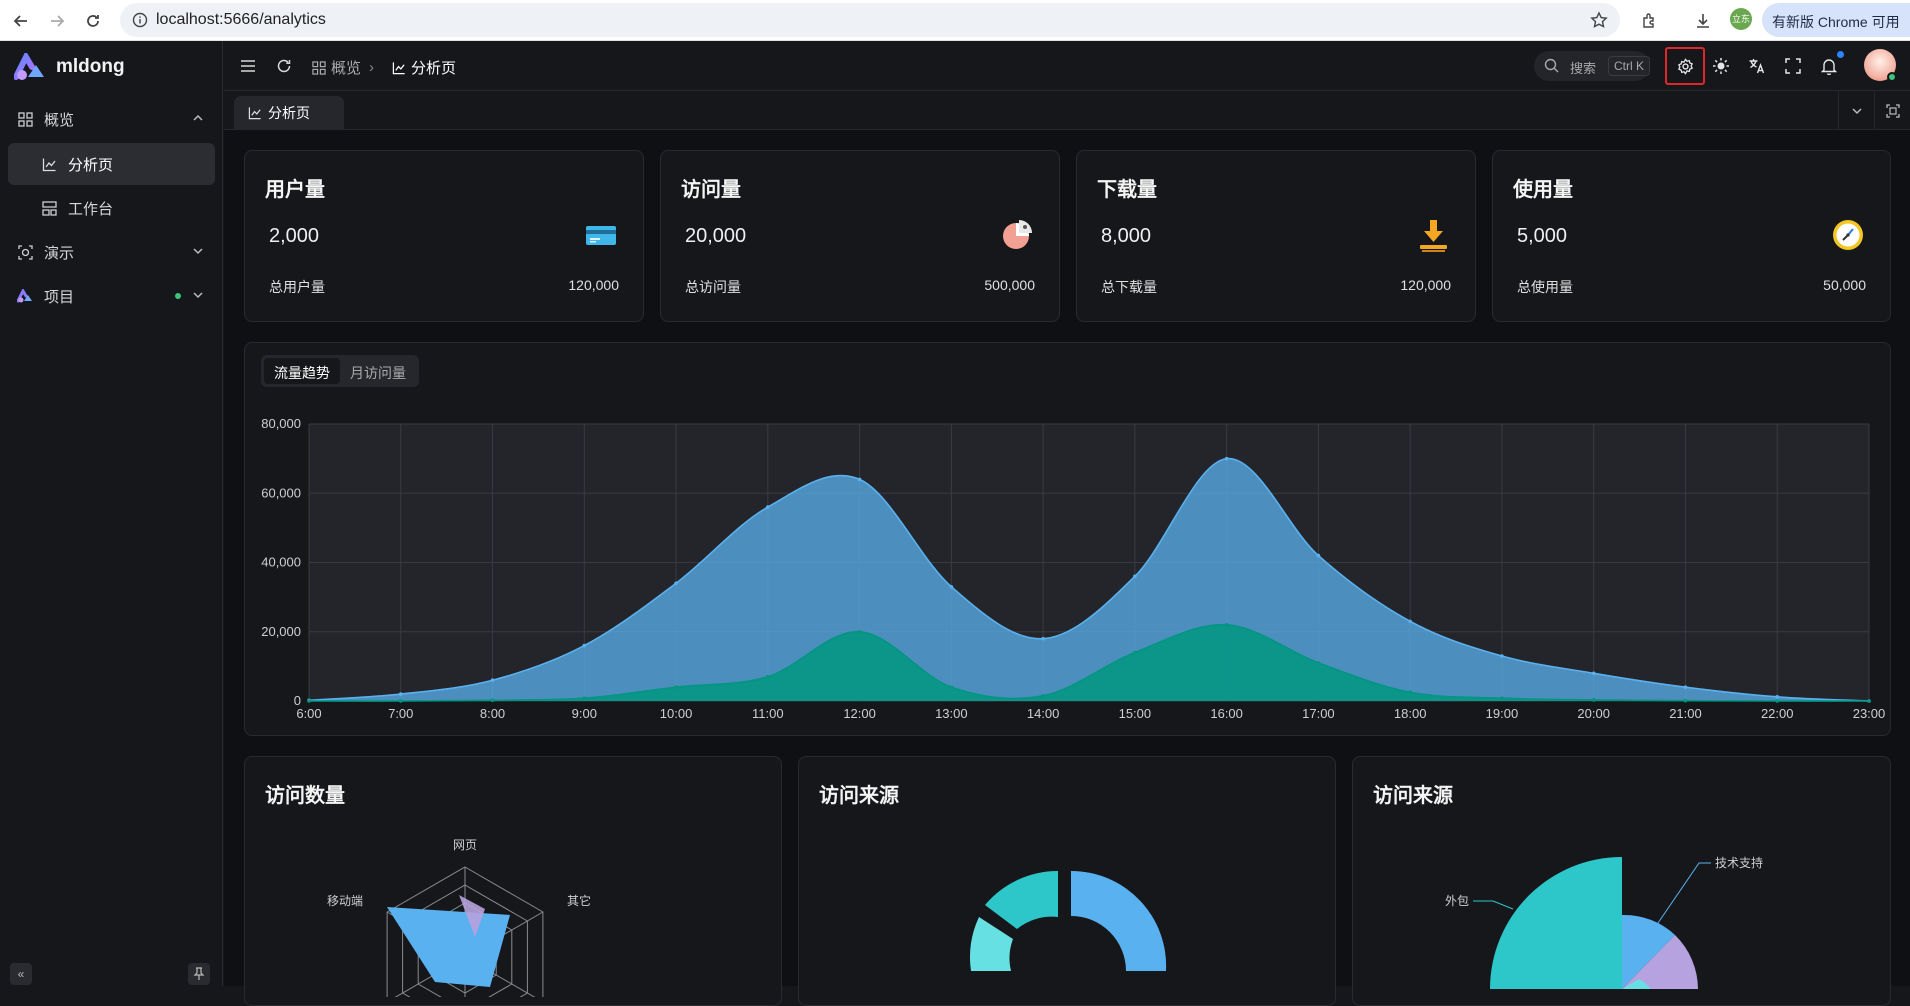  I want to click on app-name: mldong, so click(90, 66).